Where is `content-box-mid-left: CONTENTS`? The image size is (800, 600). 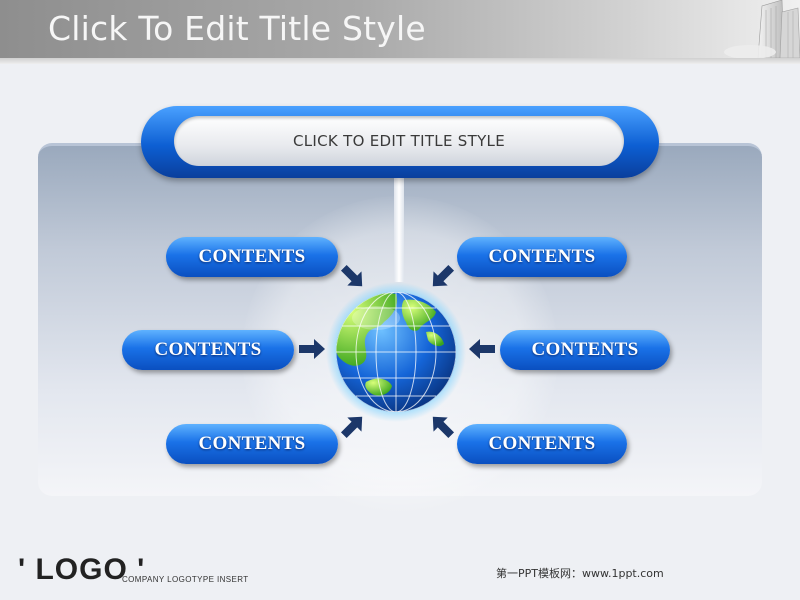
content-box-mid-left: CONTENTS is located at coordinates (208, 350).